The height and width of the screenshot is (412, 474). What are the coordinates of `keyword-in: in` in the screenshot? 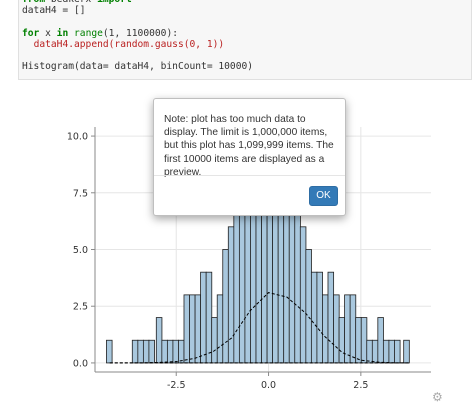 It's located at (62, 33).